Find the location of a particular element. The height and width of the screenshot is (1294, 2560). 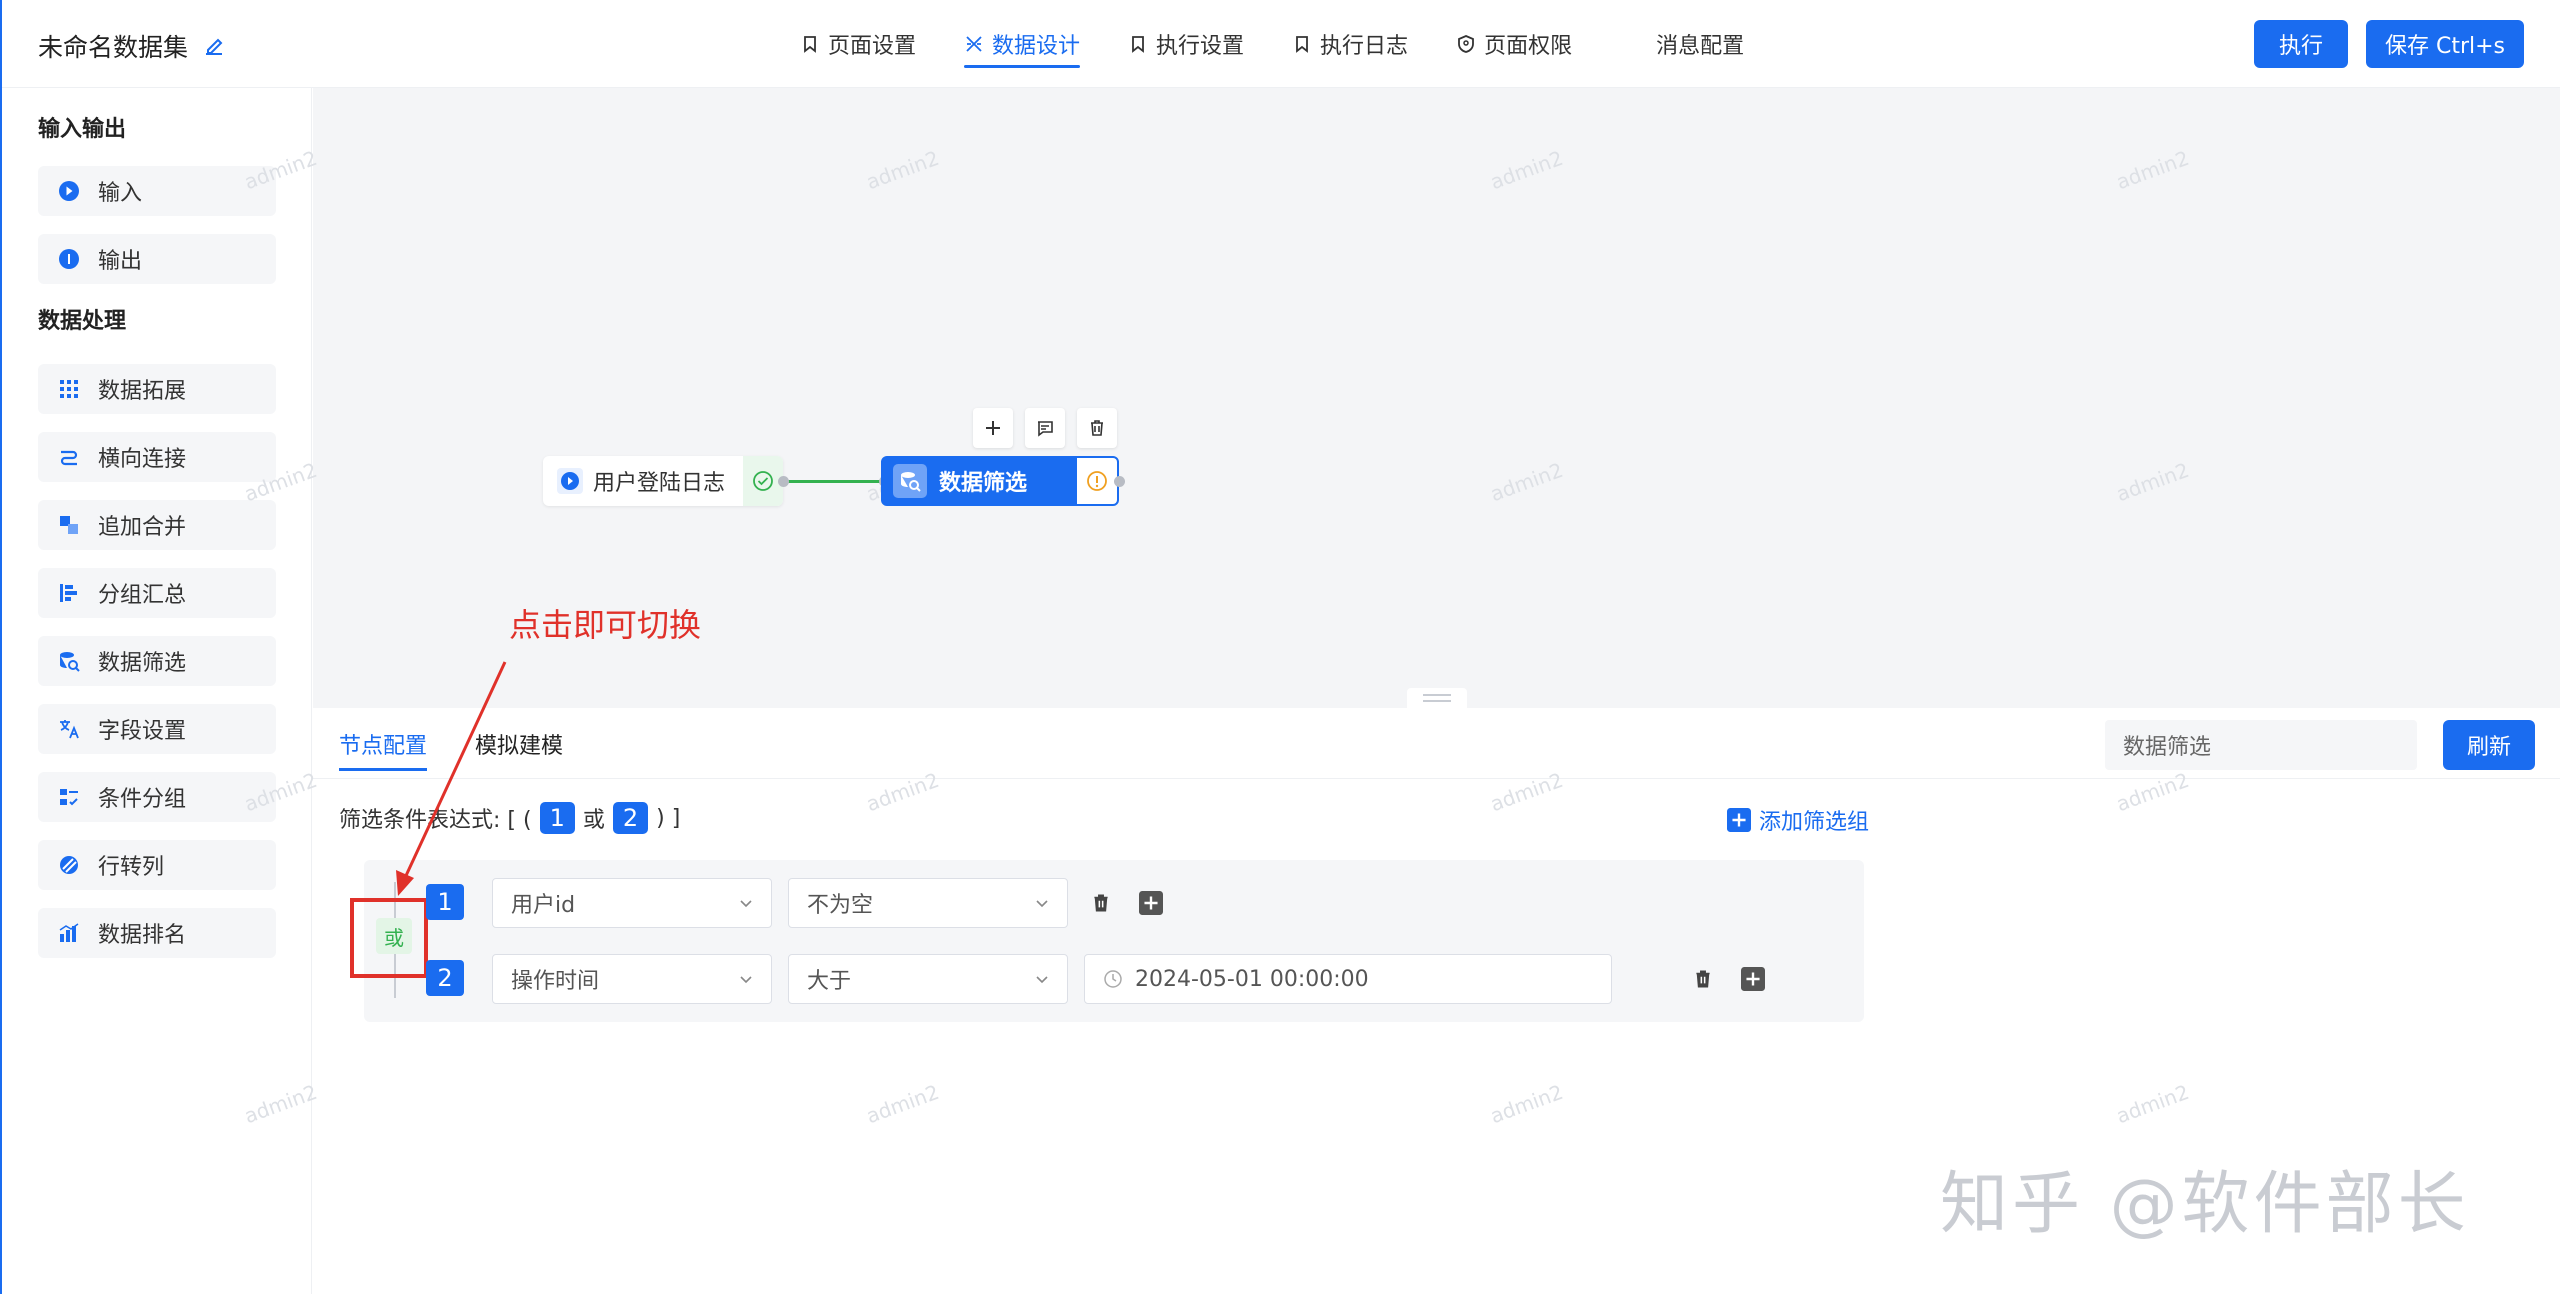

execute-button: 执行 is located at coordinates (2301, 44).